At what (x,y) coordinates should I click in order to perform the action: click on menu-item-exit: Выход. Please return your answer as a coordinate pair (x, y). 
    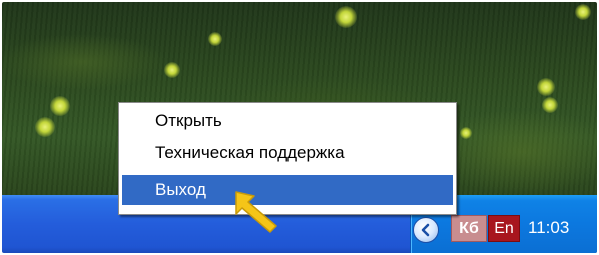
    Looking at the image, I should click on (287, 190).